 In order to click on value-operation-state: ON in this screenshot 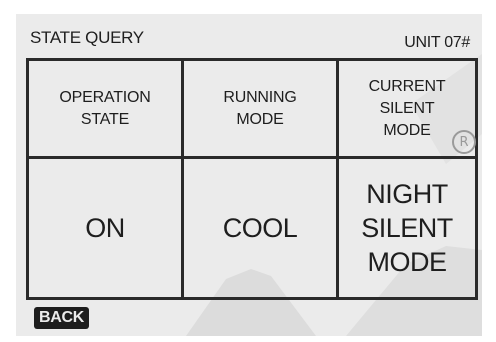, I will do `click(105, 228)`.